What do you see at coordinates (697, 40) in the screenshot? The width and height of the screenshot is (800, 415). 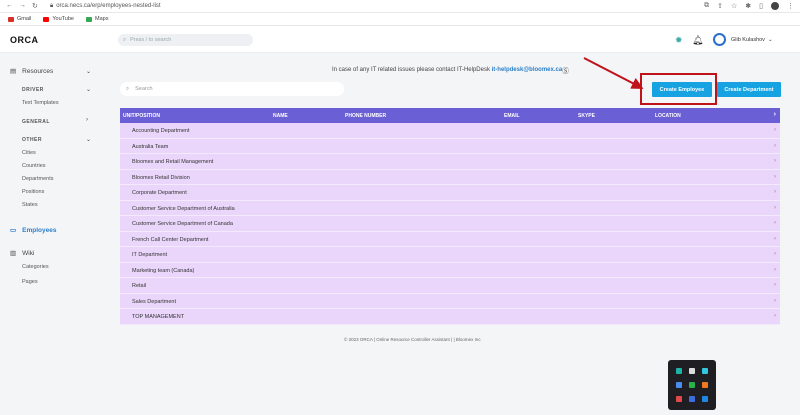 I see `bell-icon: 🔔︎` at bounding box center [697, 40].